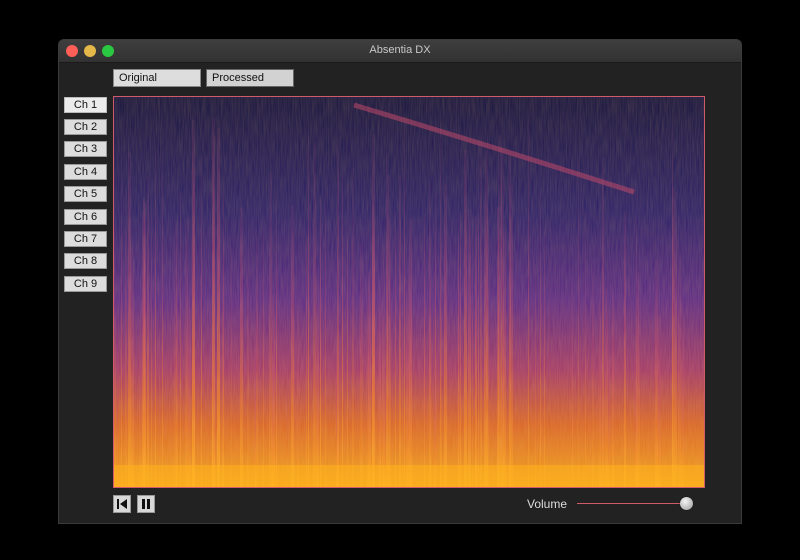 This screenshot has height=560, width=800. What do you see at coordinates (85, 194) in the screenshot?
I see `channel-5-button: Ch 5` at bounding box center [85, 194].